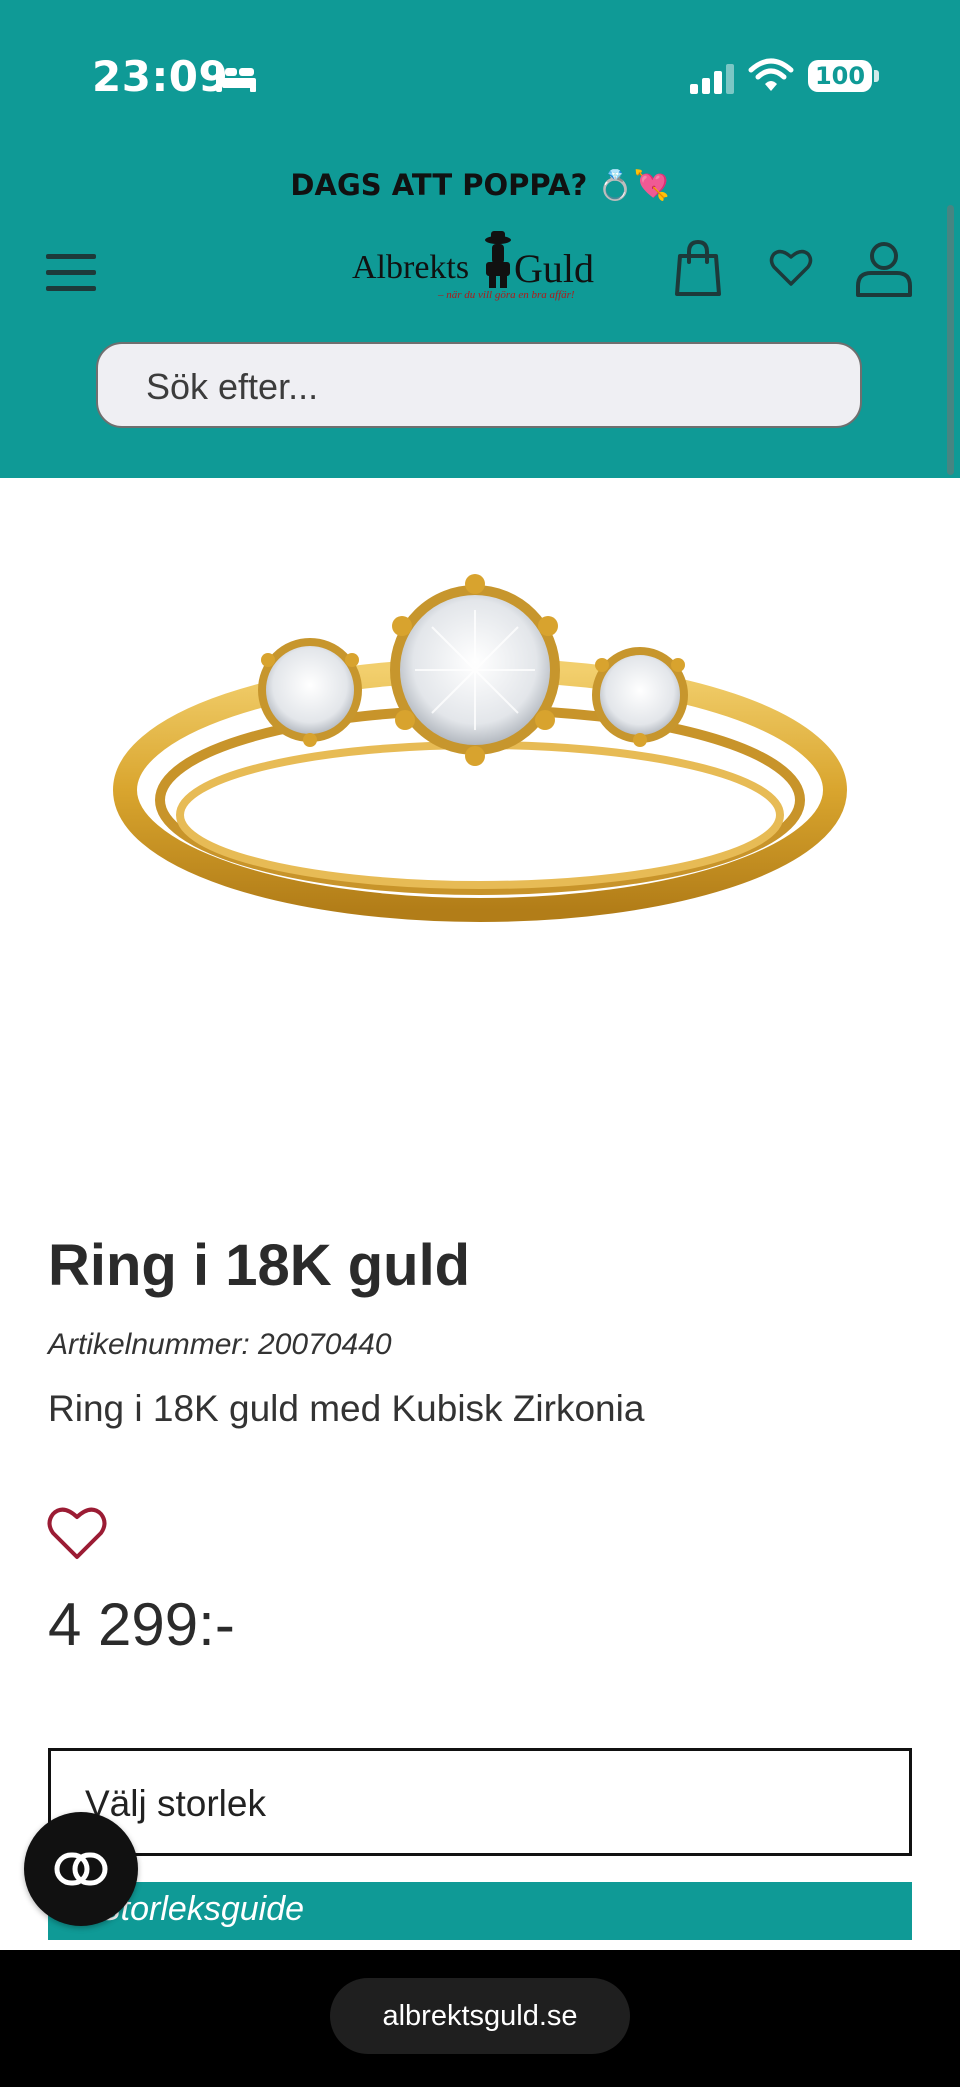 This screenshot has height=2087, width=960. I want to click on url-bar: albrektsguld.se, so click(480, 2016).